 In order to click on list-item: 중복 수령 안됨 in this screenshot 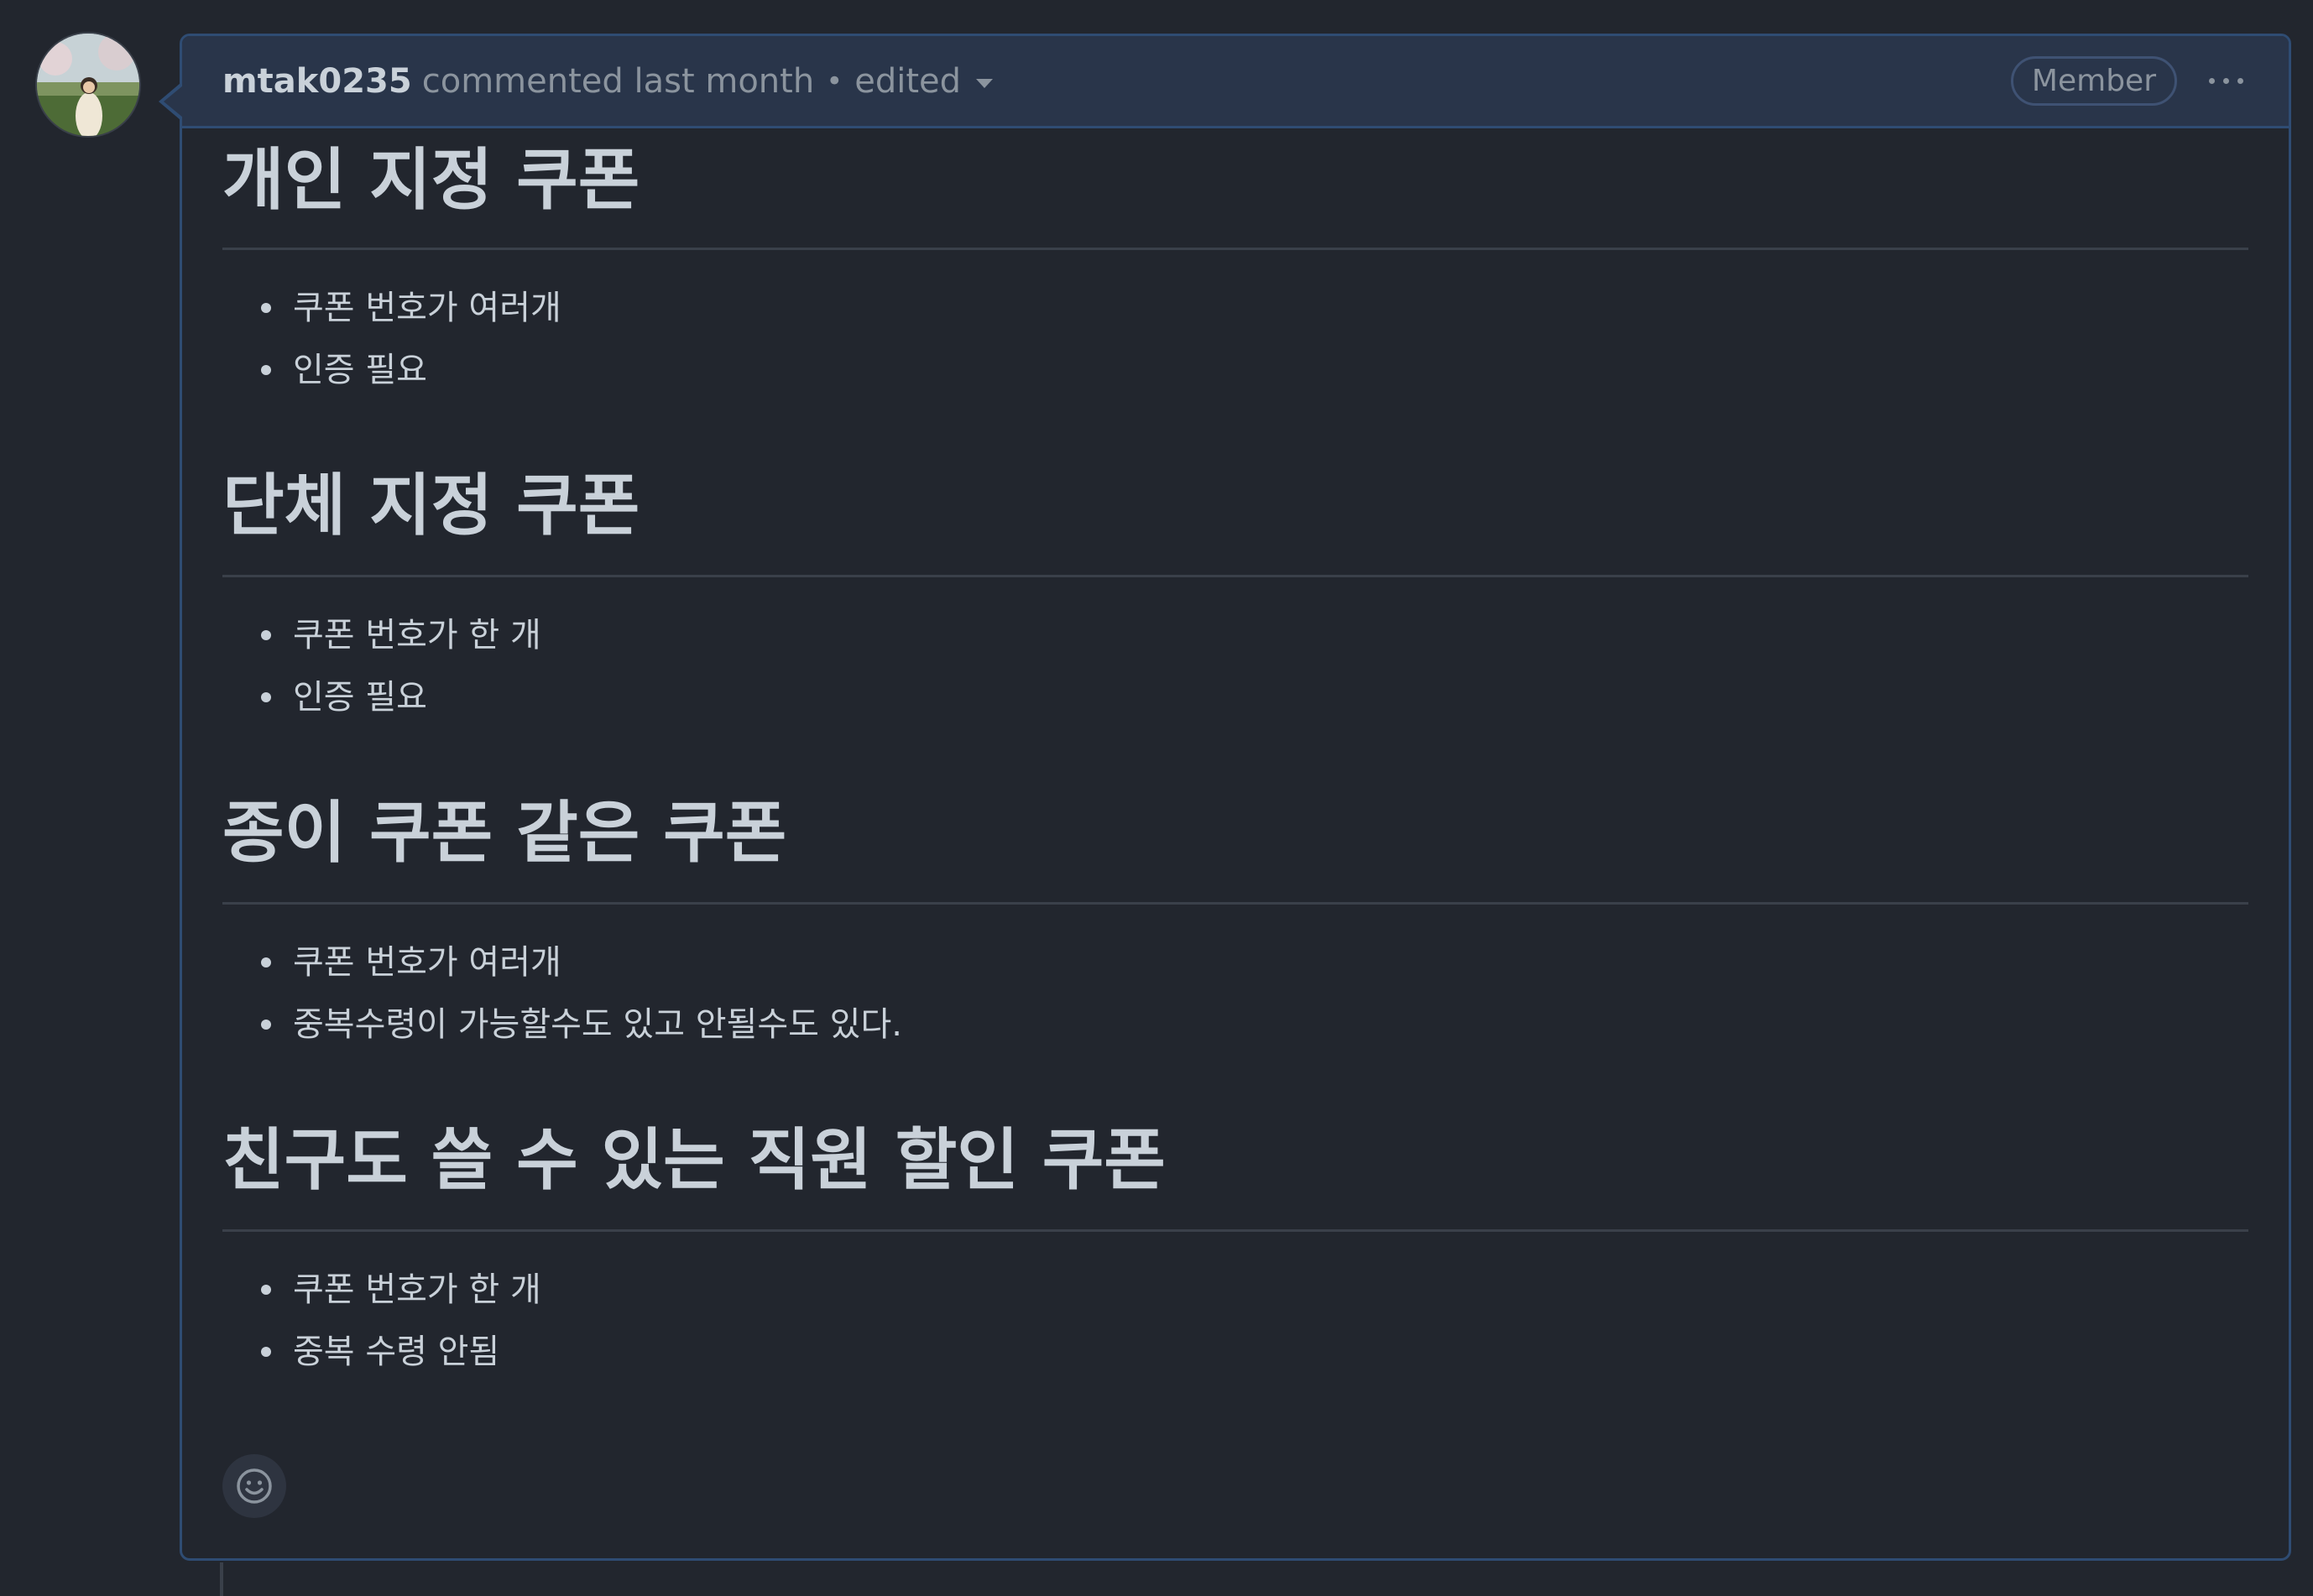, I will do `click(1254, 1352)`.